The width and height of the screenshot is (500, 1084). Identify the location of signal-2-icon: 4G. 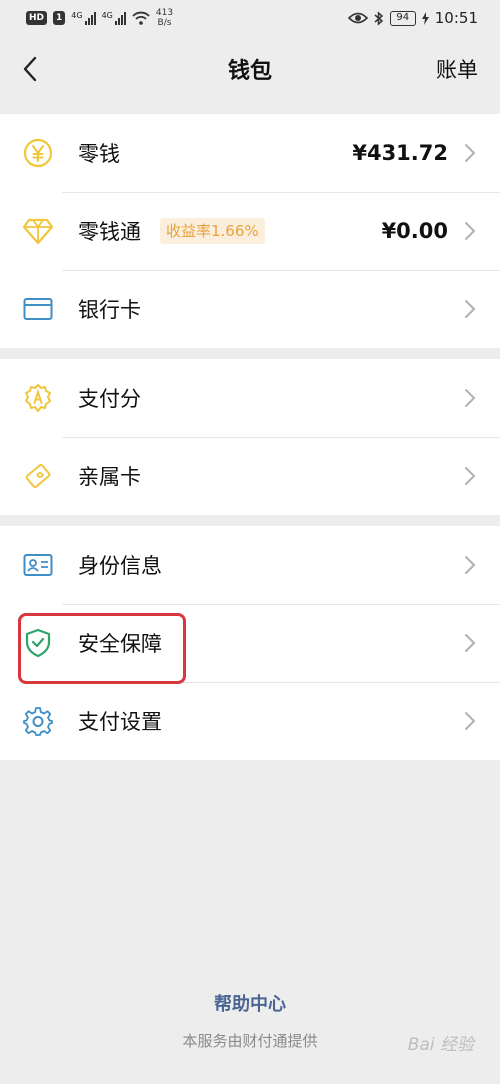
(114, 18).